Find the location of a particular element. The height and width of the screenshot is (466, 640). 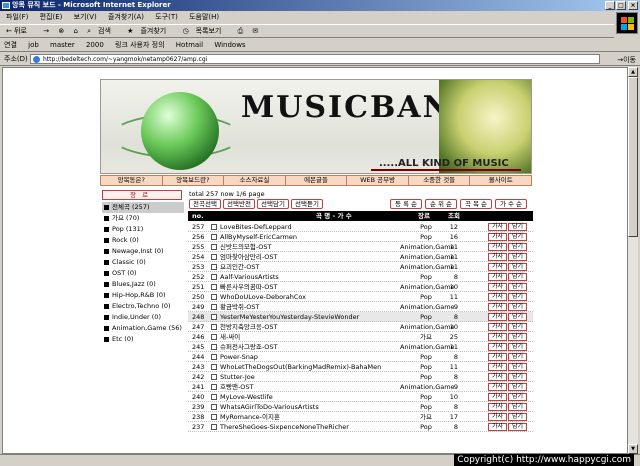

nav-mall: 몰사이트 is located at coordinates (500, 180).